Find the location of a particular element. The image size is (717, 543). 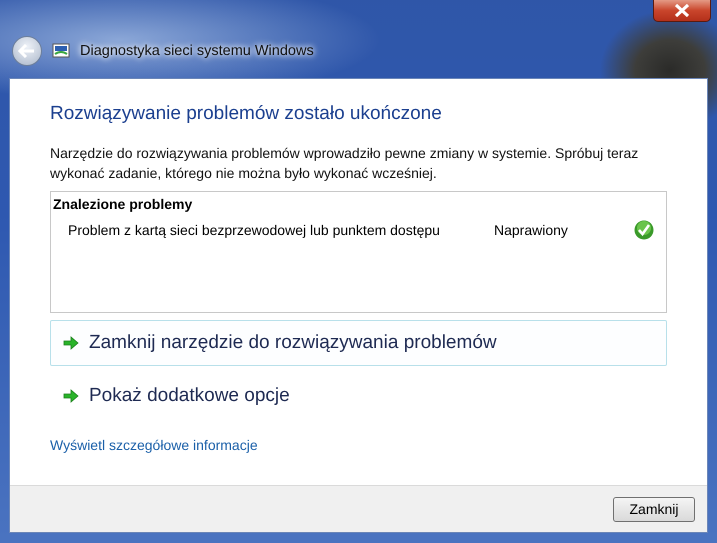

close-icon is located at coordinates (682, 10).